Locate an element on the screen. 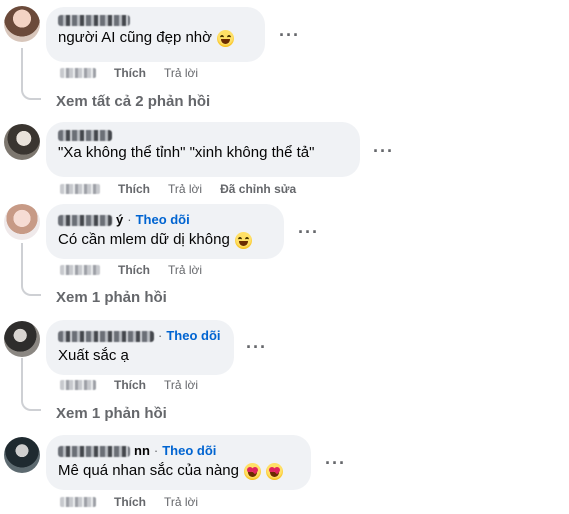 The width and height of the screenshot is (569, 514). comment-bubble: · Theo dõi Xuất sắc ạ is located at coordinates (140, 347).